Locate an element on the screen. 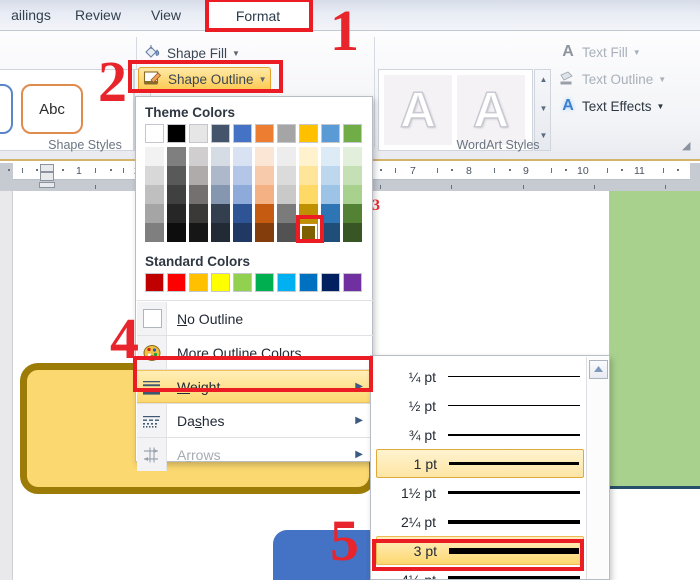 The height and width of the screenshot is (580, 700). weight-submenu-scrollbar is located at coordinates (597, 468).